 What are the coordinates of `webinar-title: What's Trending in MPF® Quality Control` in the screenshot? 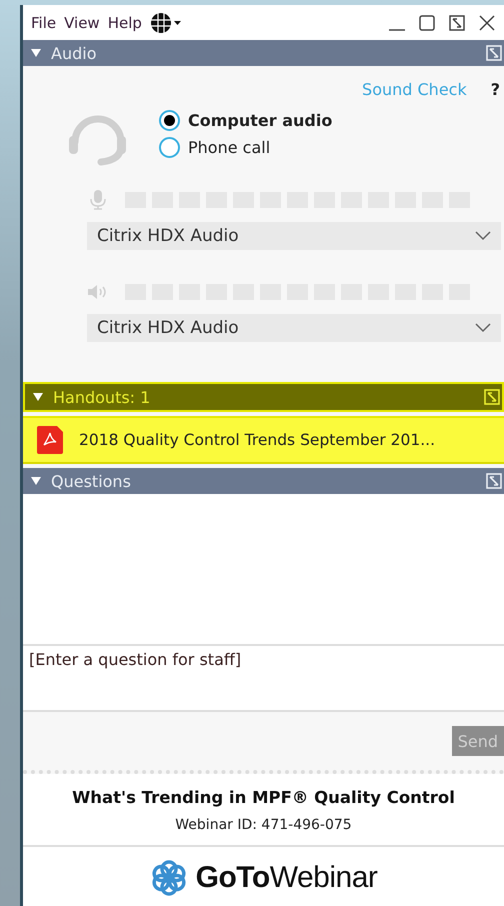 It's located at (263, 797).